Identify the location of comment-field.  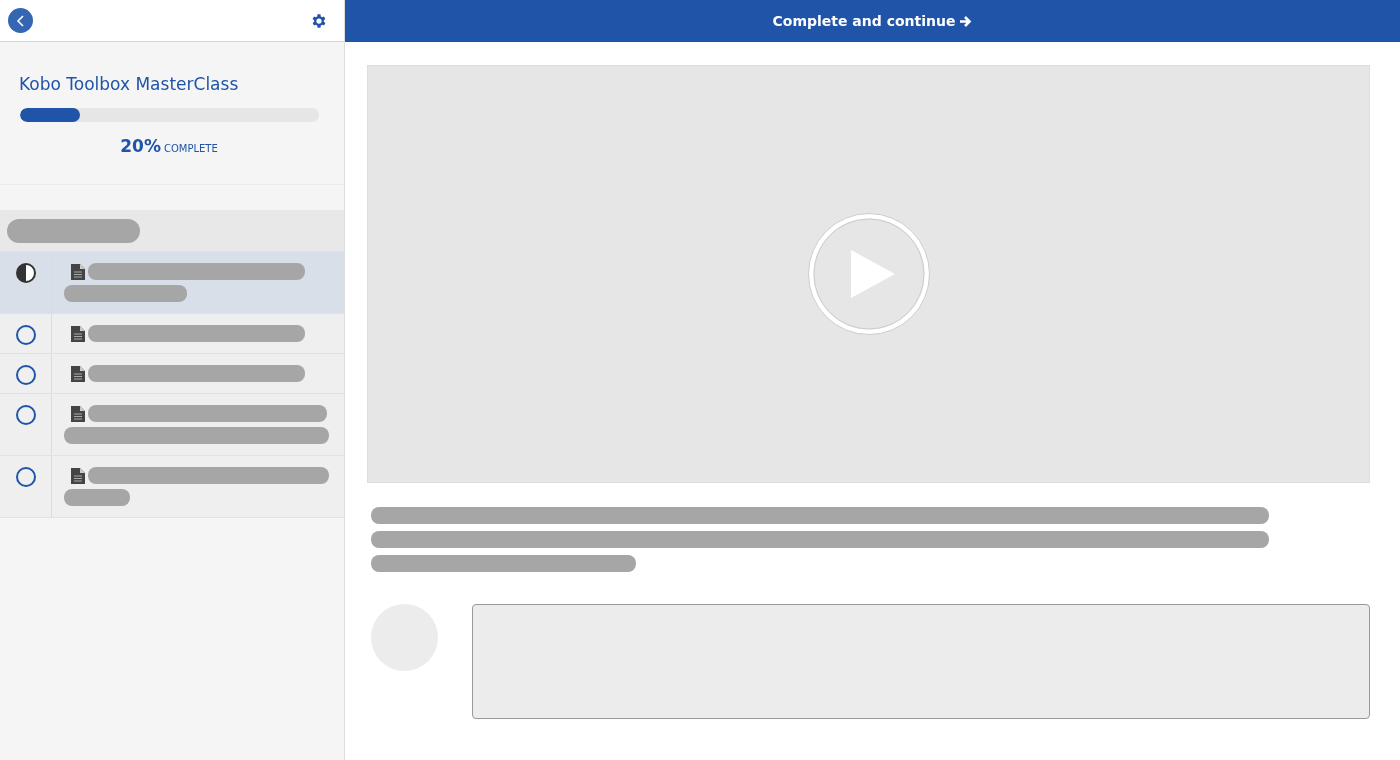
(921, 661).